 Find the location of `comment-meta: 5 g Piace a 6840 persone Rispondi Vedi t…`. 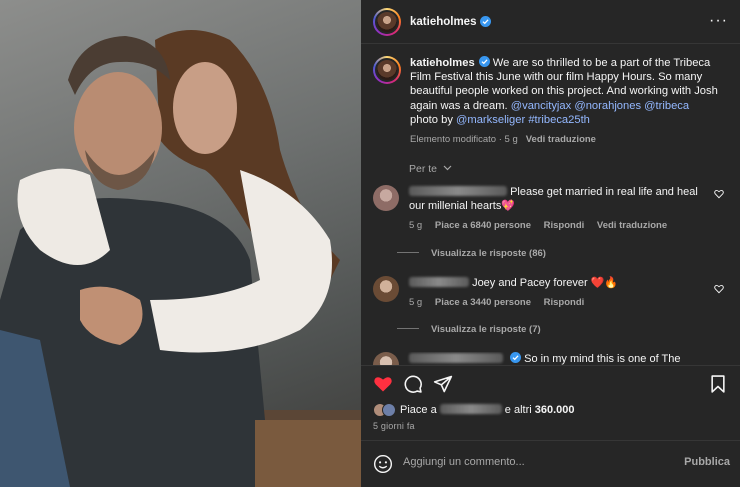

comment-meta: 5 g Piace a 6840 persone Rispondi Vedi t… is located at coordinates (559, 226).